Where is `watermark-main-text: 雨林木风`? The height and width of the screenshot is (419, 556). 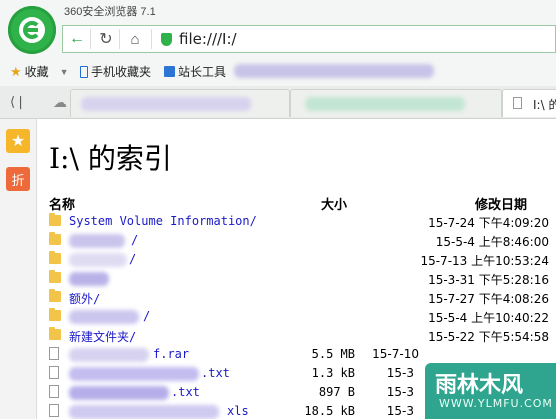
watermark-main-text: 雨林木风 is located at coordinates (479, 385).